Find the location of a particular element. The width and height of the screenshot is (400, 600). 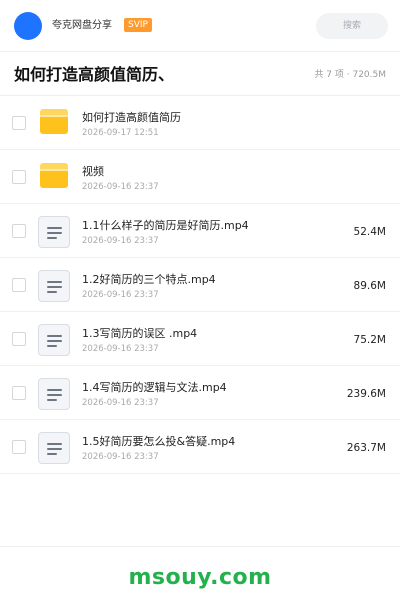

file-size: 239.6M is located at coordinates (366, 394).